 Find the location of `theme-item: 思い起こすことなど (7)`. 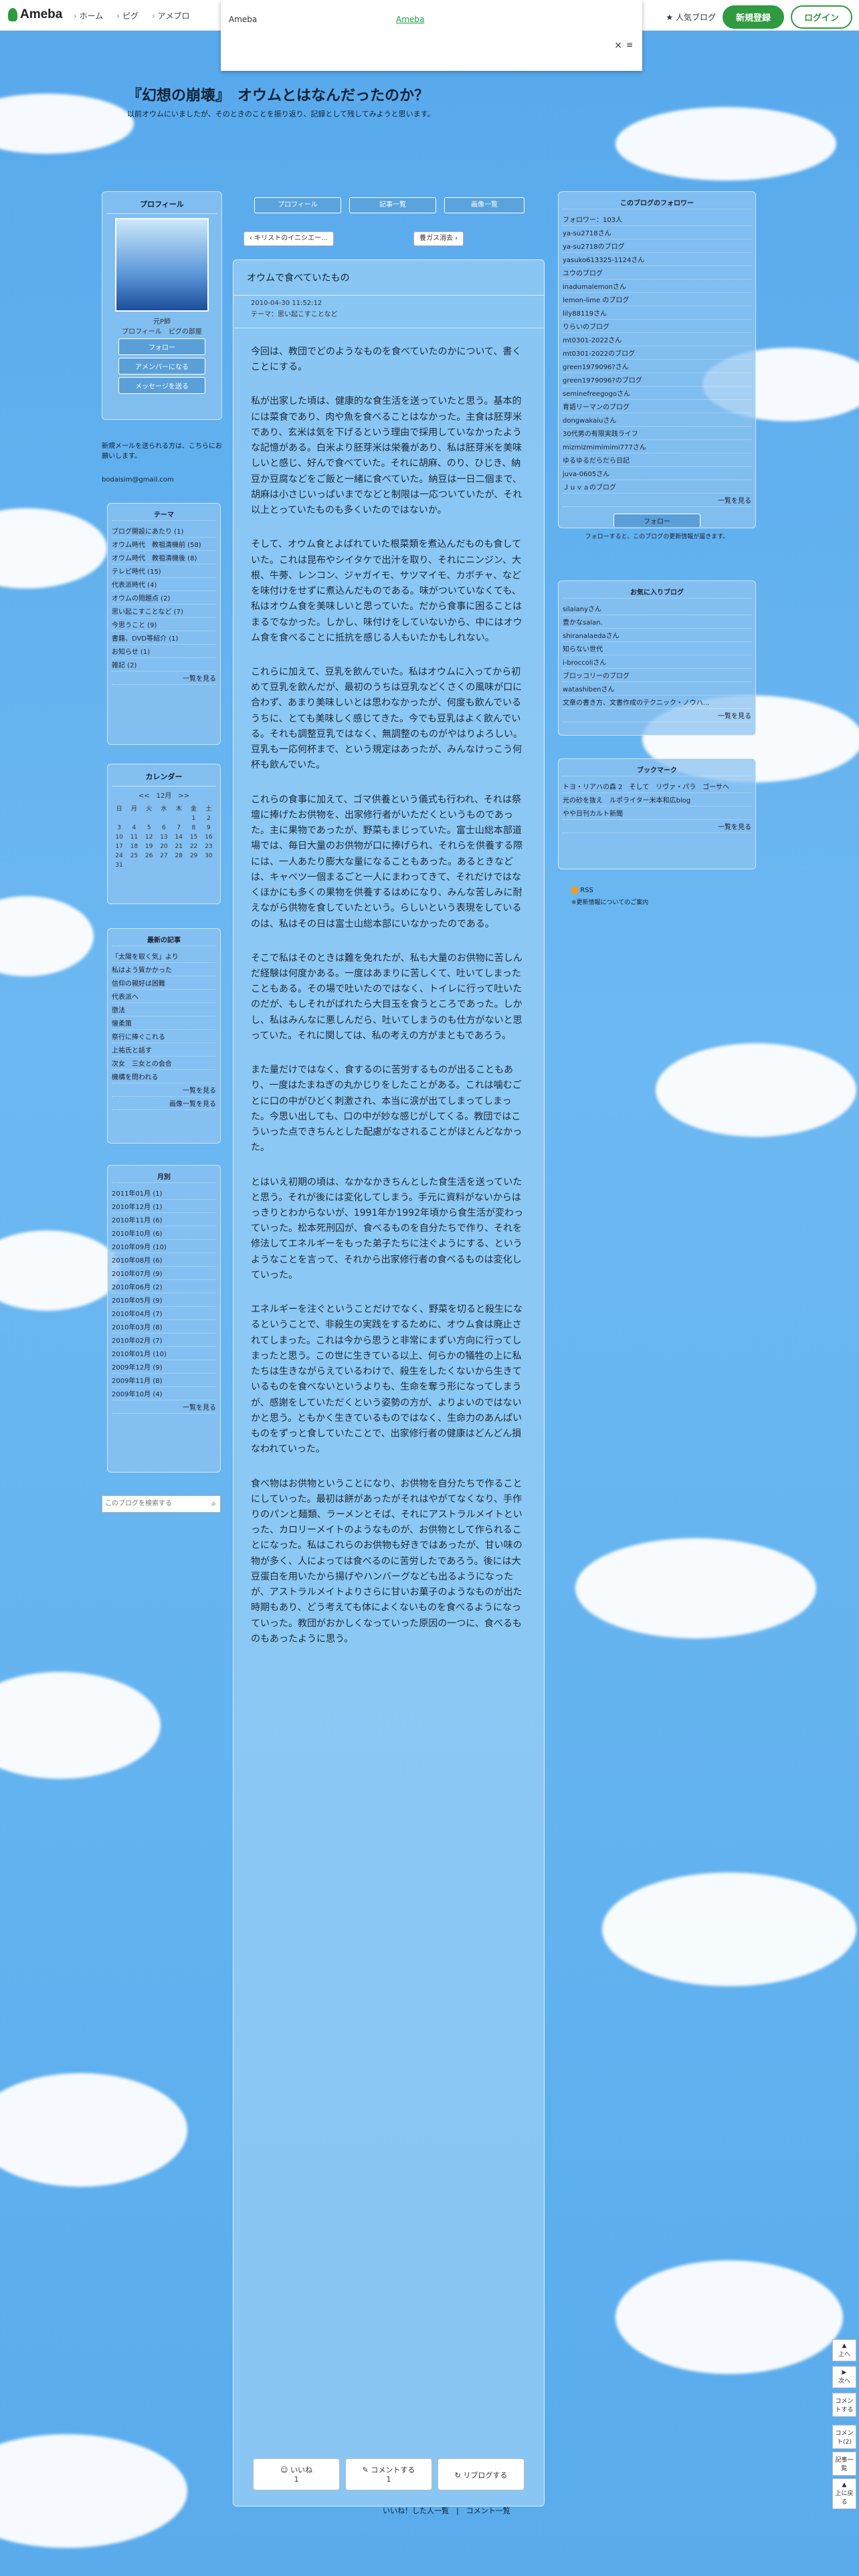

theme-item: 思い起こすことなど (7) is located at coordinates (164, 611).